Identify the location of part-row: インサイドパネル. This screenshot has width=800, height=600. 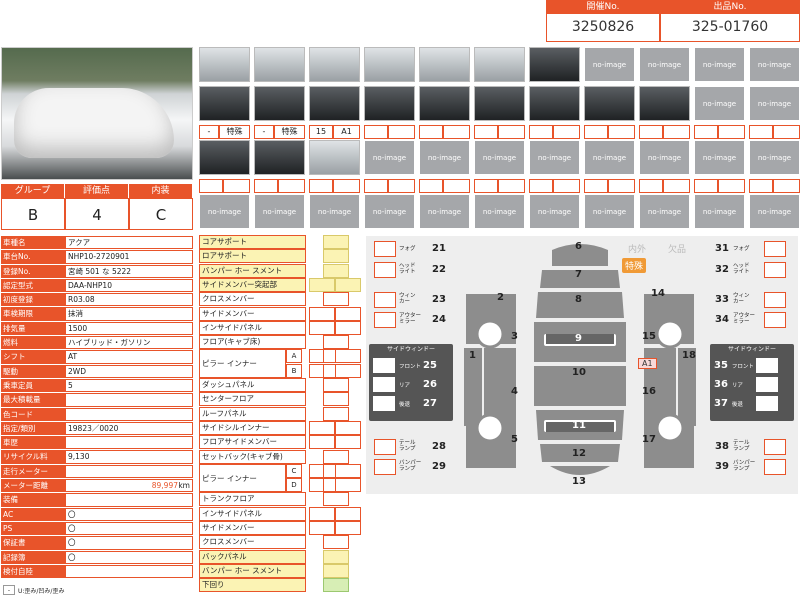
(252, 513).